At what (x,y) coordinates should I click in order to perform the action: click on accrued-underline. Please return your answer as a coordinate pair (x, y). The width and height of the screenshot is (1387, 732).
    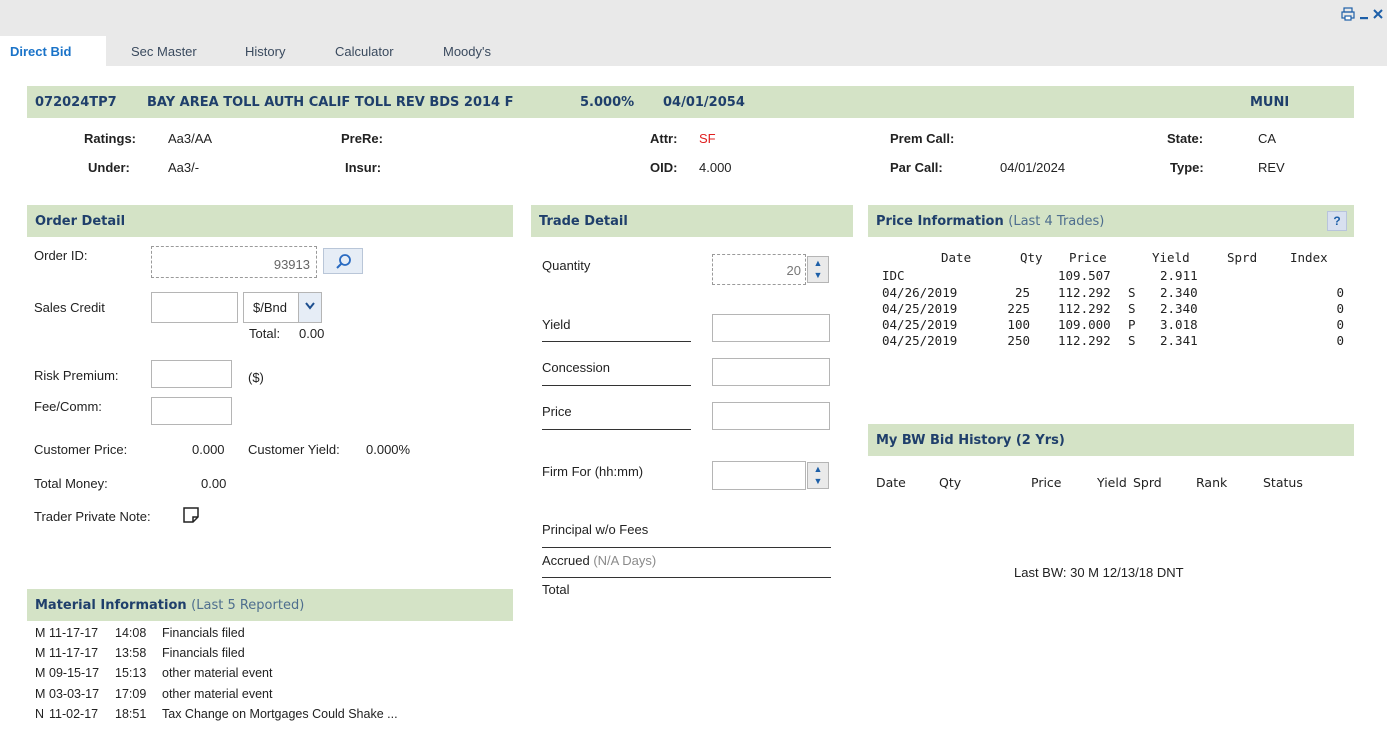
    Looking at the image, I should click on (686, 577).